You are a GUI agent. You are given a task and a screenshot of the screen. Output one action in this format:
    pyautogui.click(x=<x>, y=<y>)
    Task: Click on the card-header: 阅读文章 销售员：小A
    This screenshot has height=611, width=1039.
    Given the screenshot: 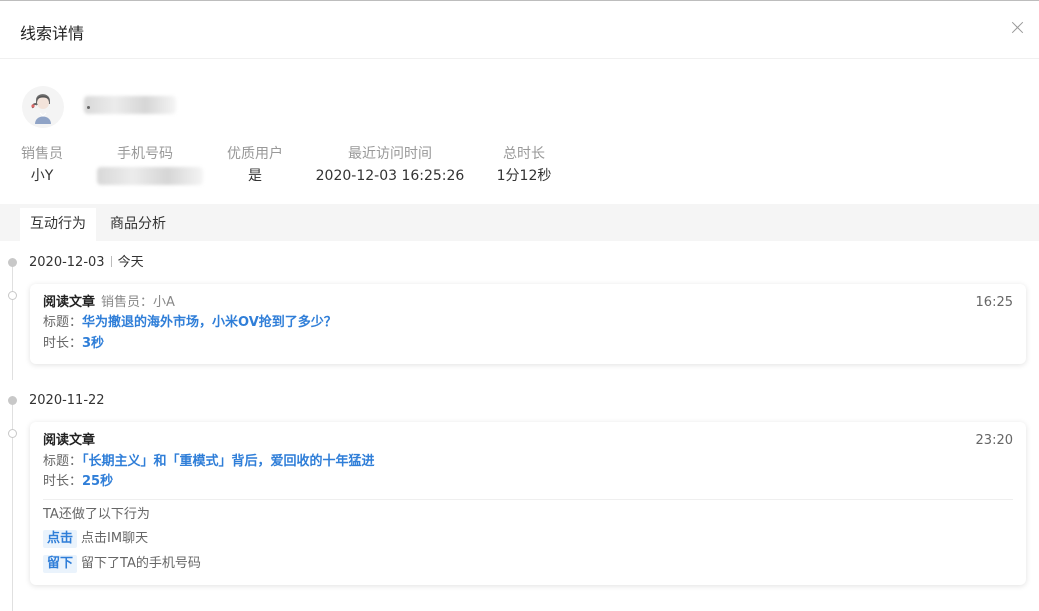 What is the action you would take?
    pyautogui.click(x=109, y=303)
    